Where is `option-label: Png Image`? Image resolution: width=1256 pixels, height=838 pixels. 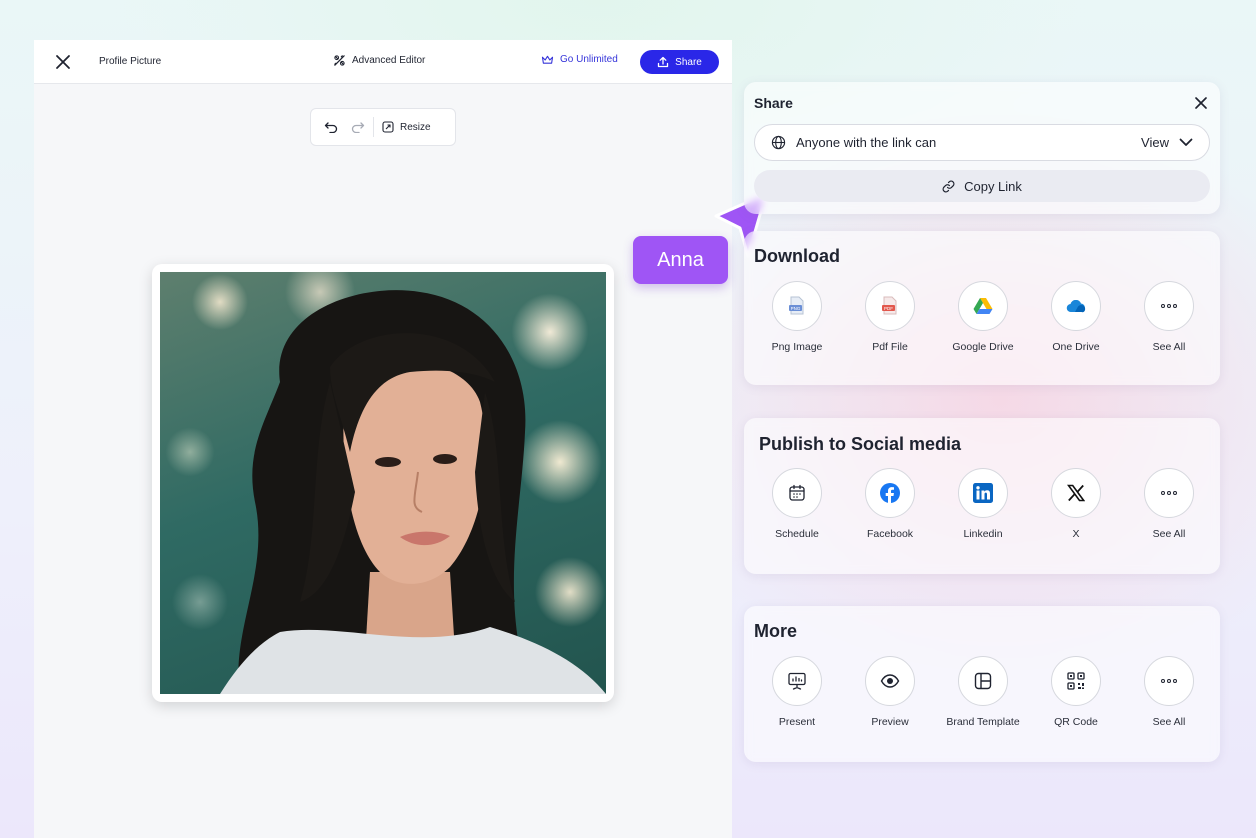 option-label: Png Image is located at coordinates (797, 347).